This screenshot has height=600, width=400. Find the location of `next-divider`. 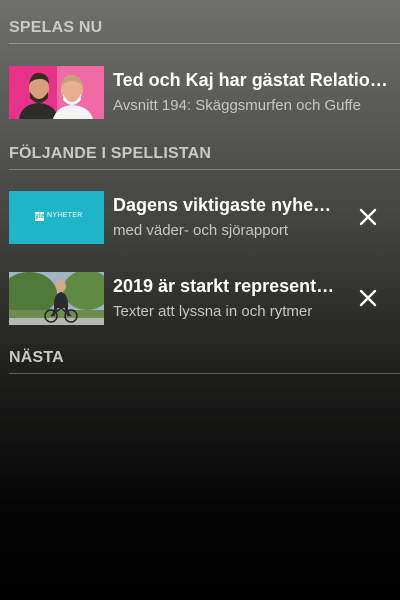

next-divider is located at coordinates (204, 373).